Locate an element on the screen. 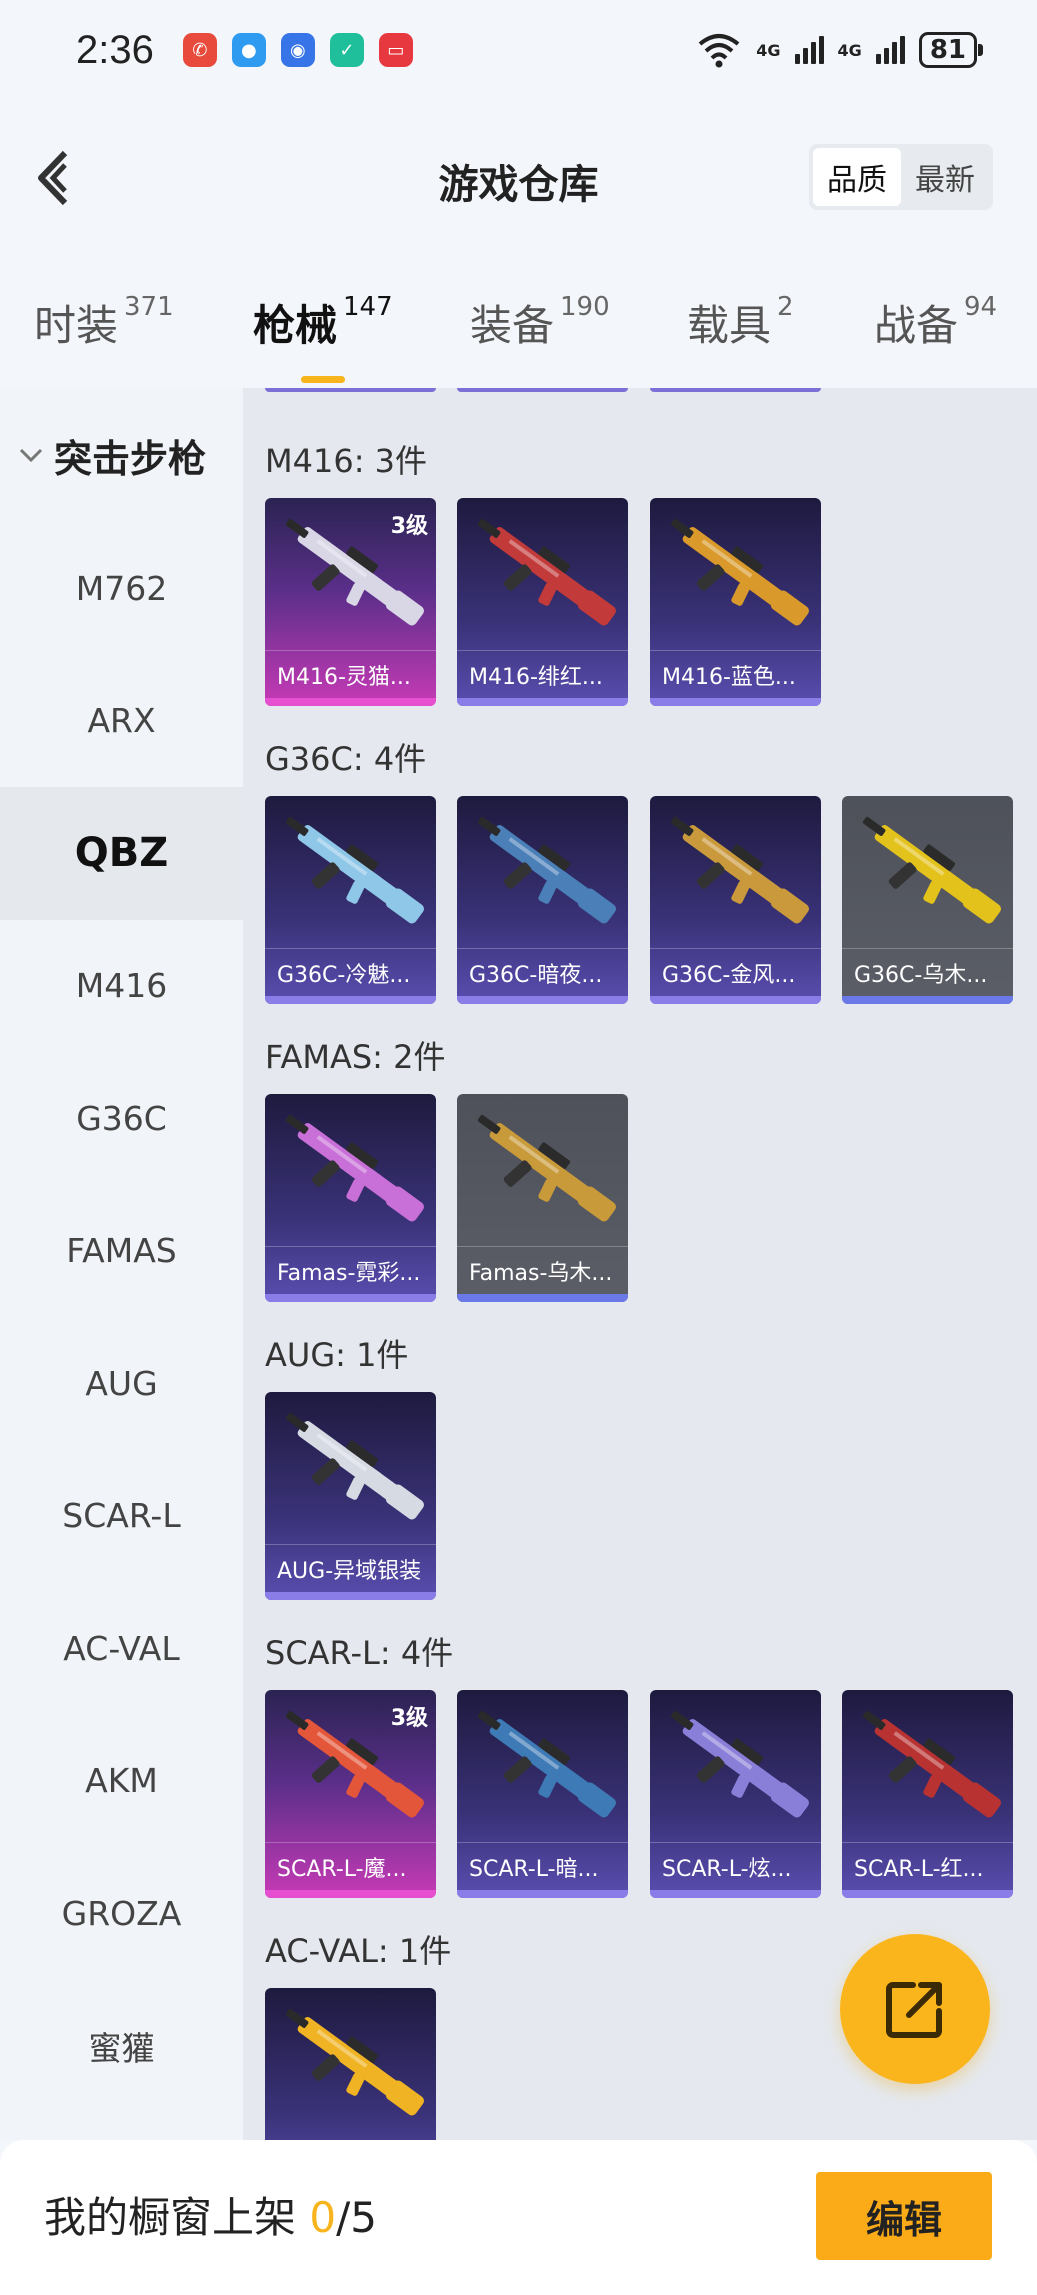 The height and width of the screenshot is (2295, 1037). weapon-card-name: AUG-异域银装 is located at coordinates (350, 1568).